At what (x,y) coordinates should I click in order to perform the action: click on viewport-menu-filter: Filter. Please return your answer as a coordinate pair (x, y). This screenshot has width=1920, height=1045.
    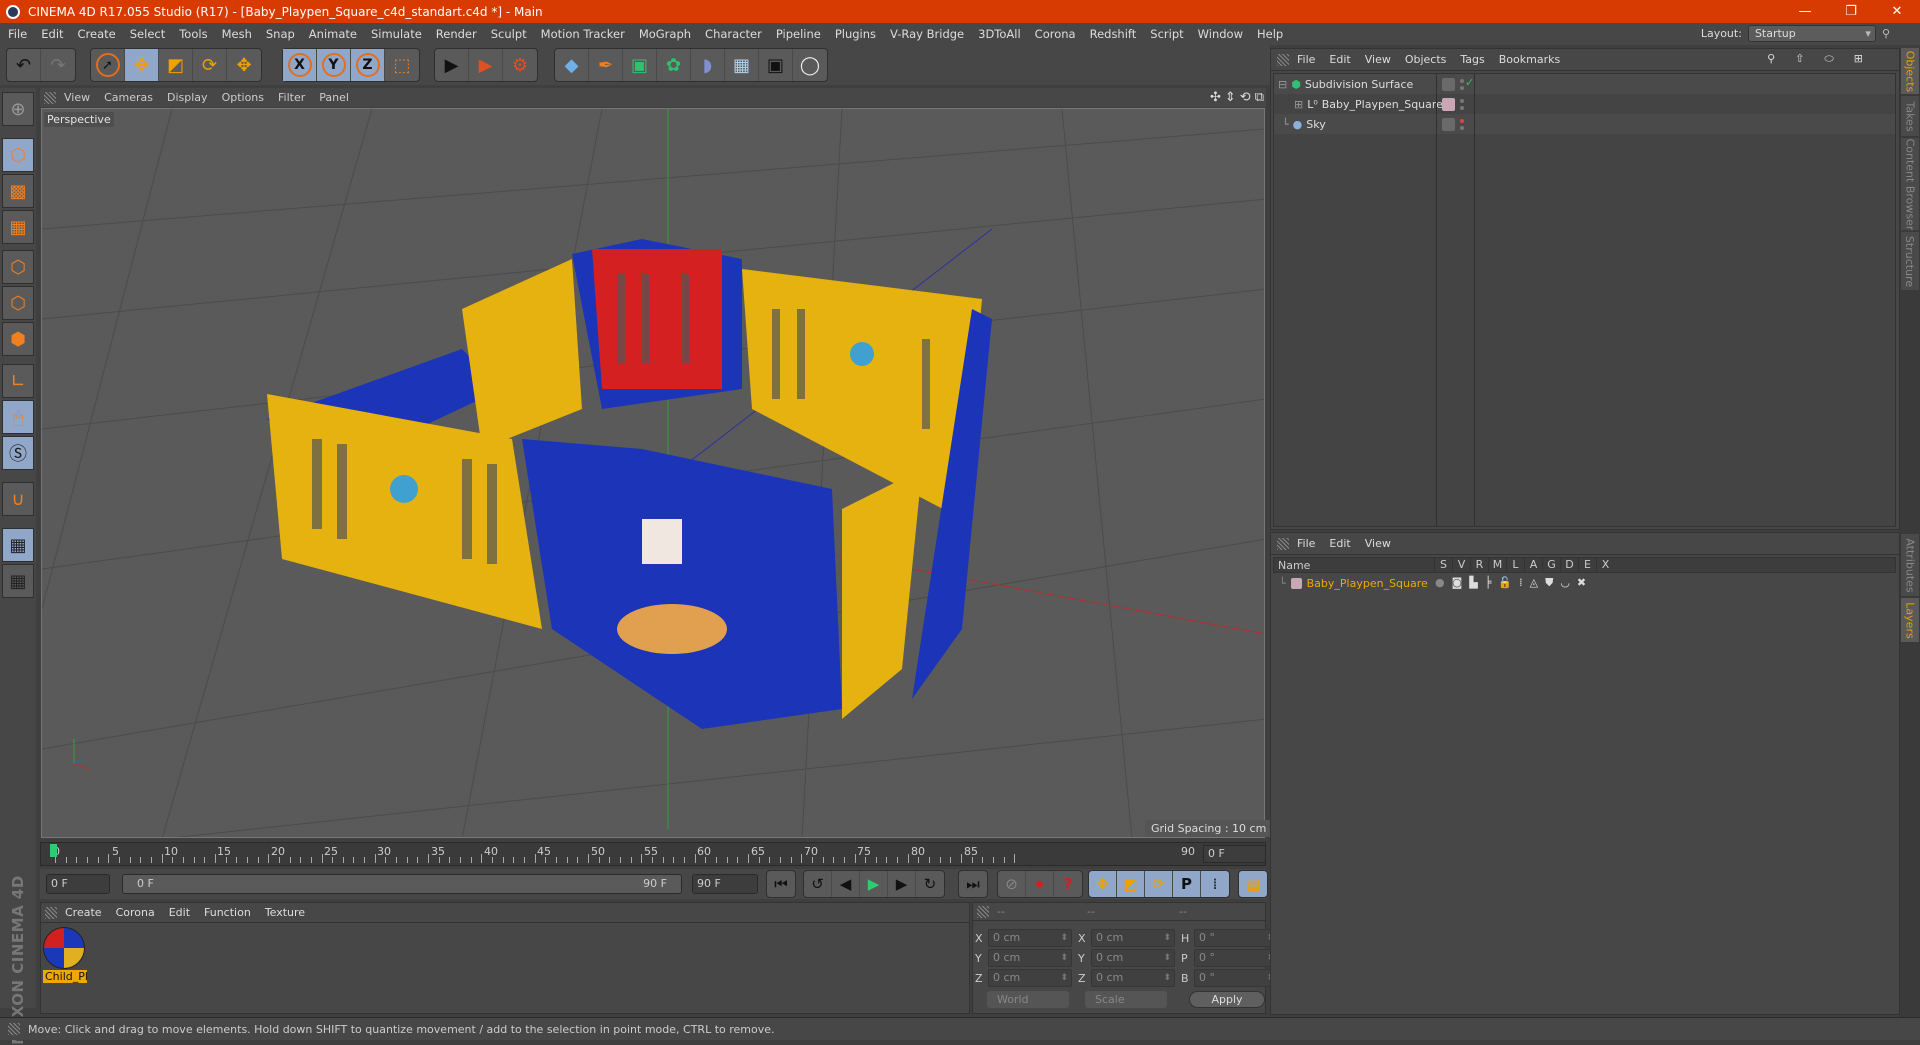
    Looking at the image, I should click on (291, 97).